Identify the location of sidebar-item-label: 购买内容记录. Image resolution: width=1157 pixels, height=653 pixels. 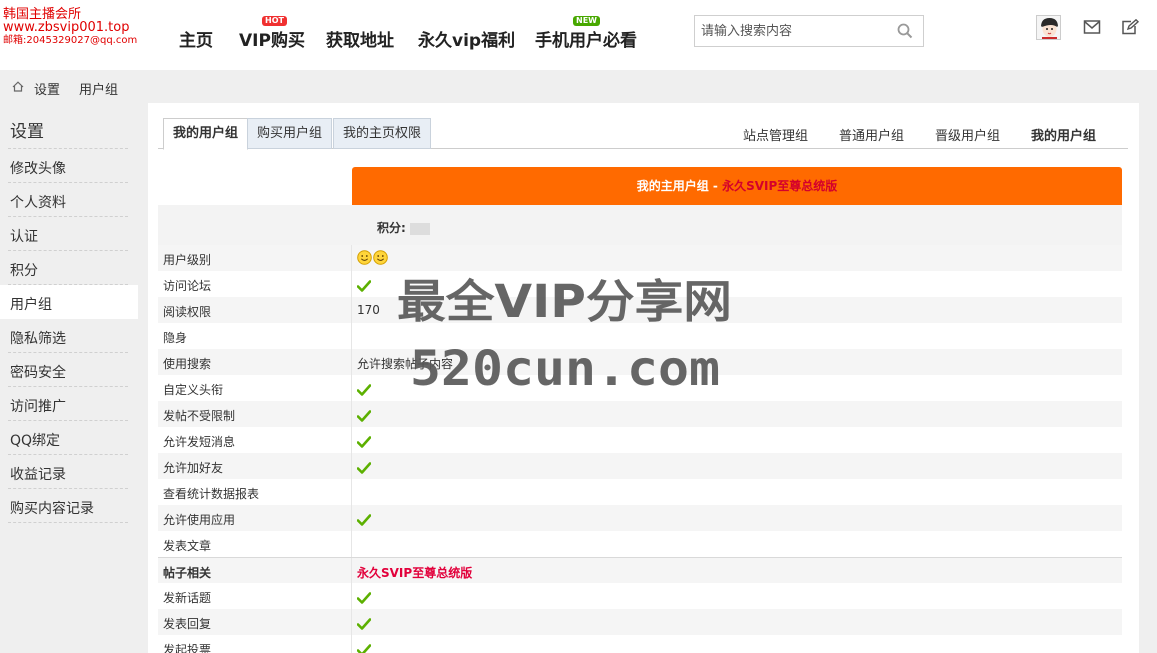
(52, 509).